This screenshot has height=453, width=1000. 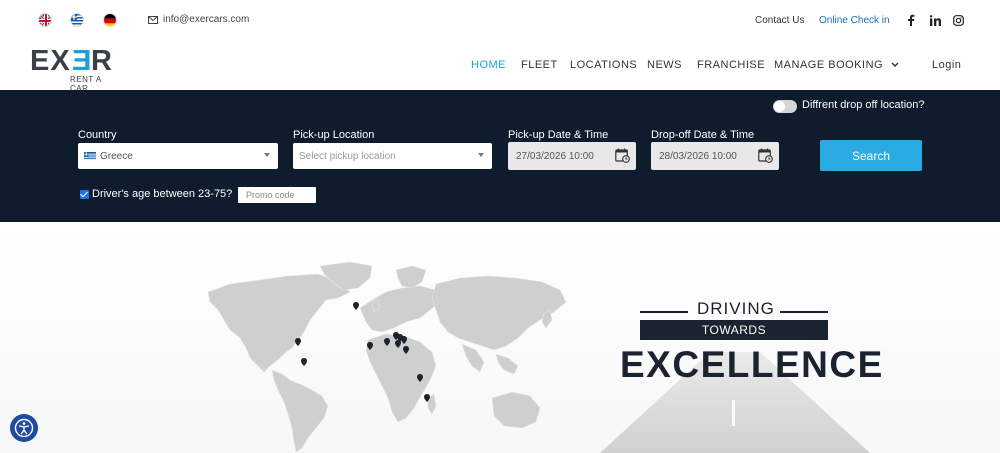 What do you see at coordinates (45, 20) in the screenshot?
I see `uk-flag-icon` at bounding box center [45, 20].